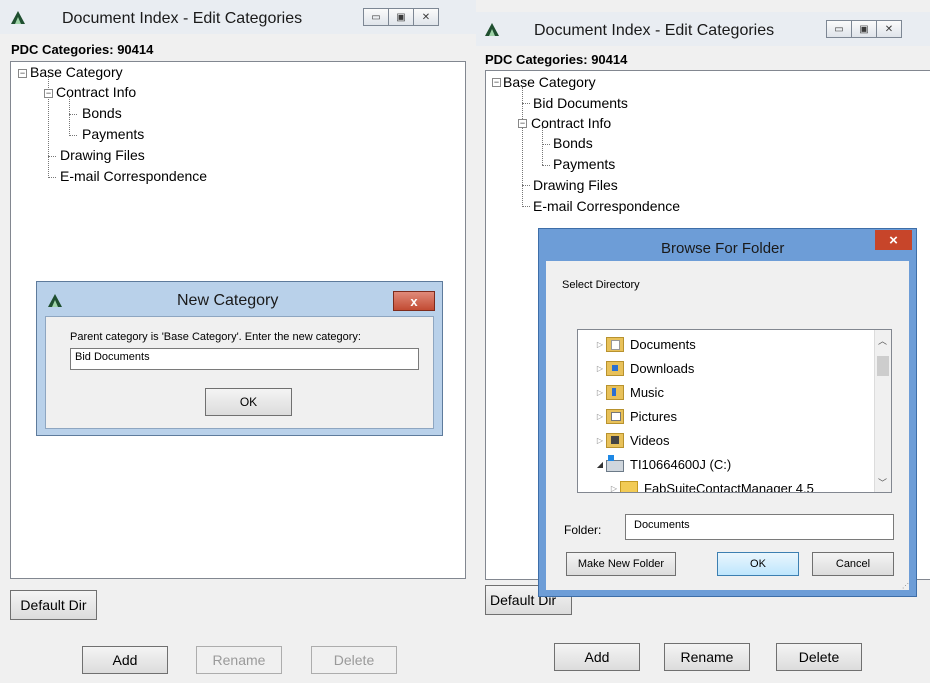  What do you see at coordinates (893, 240) in the screenshot?
I see `close-icon: ×` at bounding box center [893, 240].